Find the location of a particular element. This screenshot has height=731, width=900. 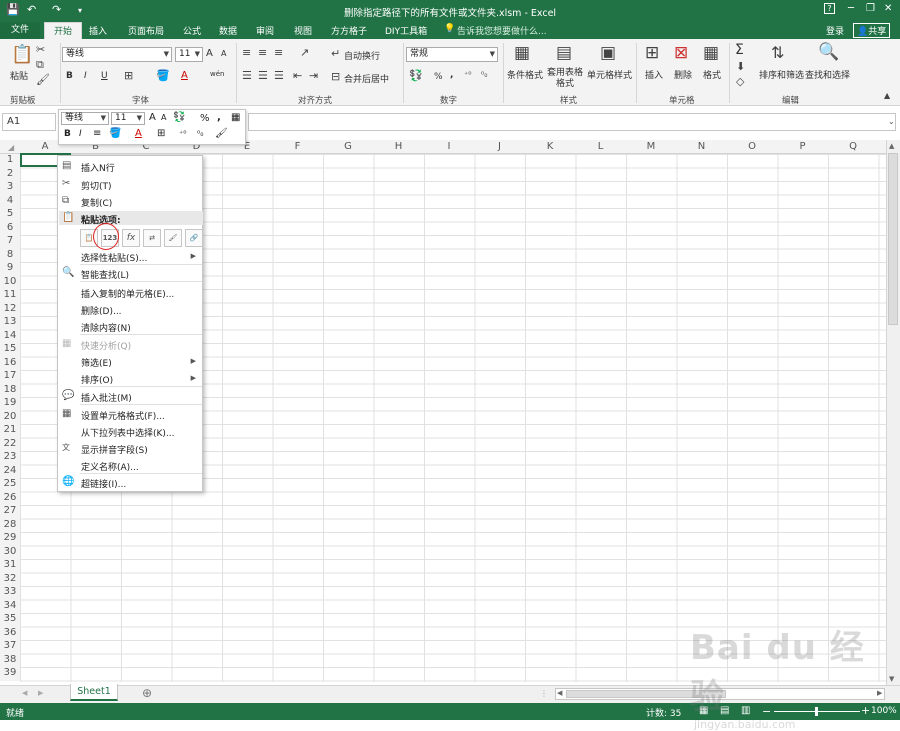

row-header-27: 27 is located at coordinates (10, 512).